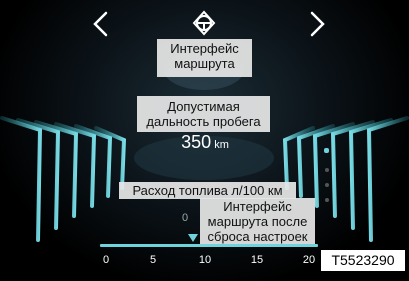 The height and width of the screenshot is (281, 409). I want to click on callout-route-after-reset: Интерфейс маршрута после сброса настроек, so click(257, 221).